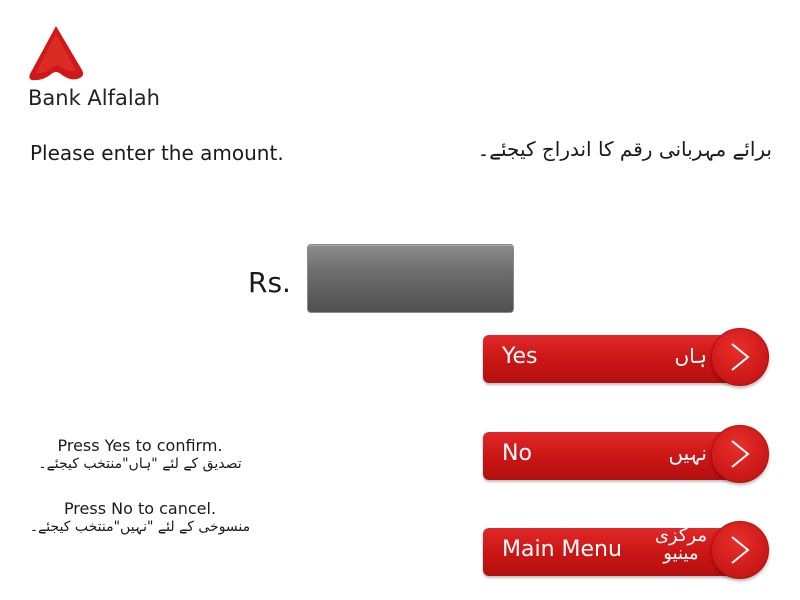  I want to click on no-label-urdu: نہیں, so click(687, 453).